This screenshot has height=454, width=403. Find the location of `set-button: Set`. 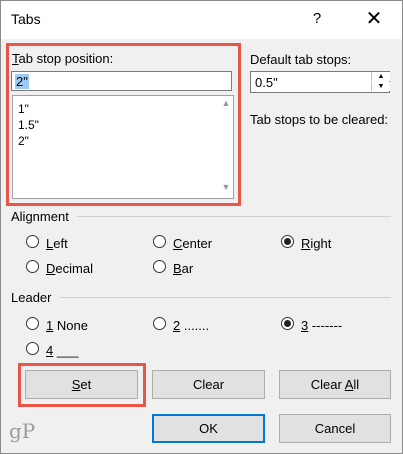

set-button: Set is located at coordinates (81, 384).